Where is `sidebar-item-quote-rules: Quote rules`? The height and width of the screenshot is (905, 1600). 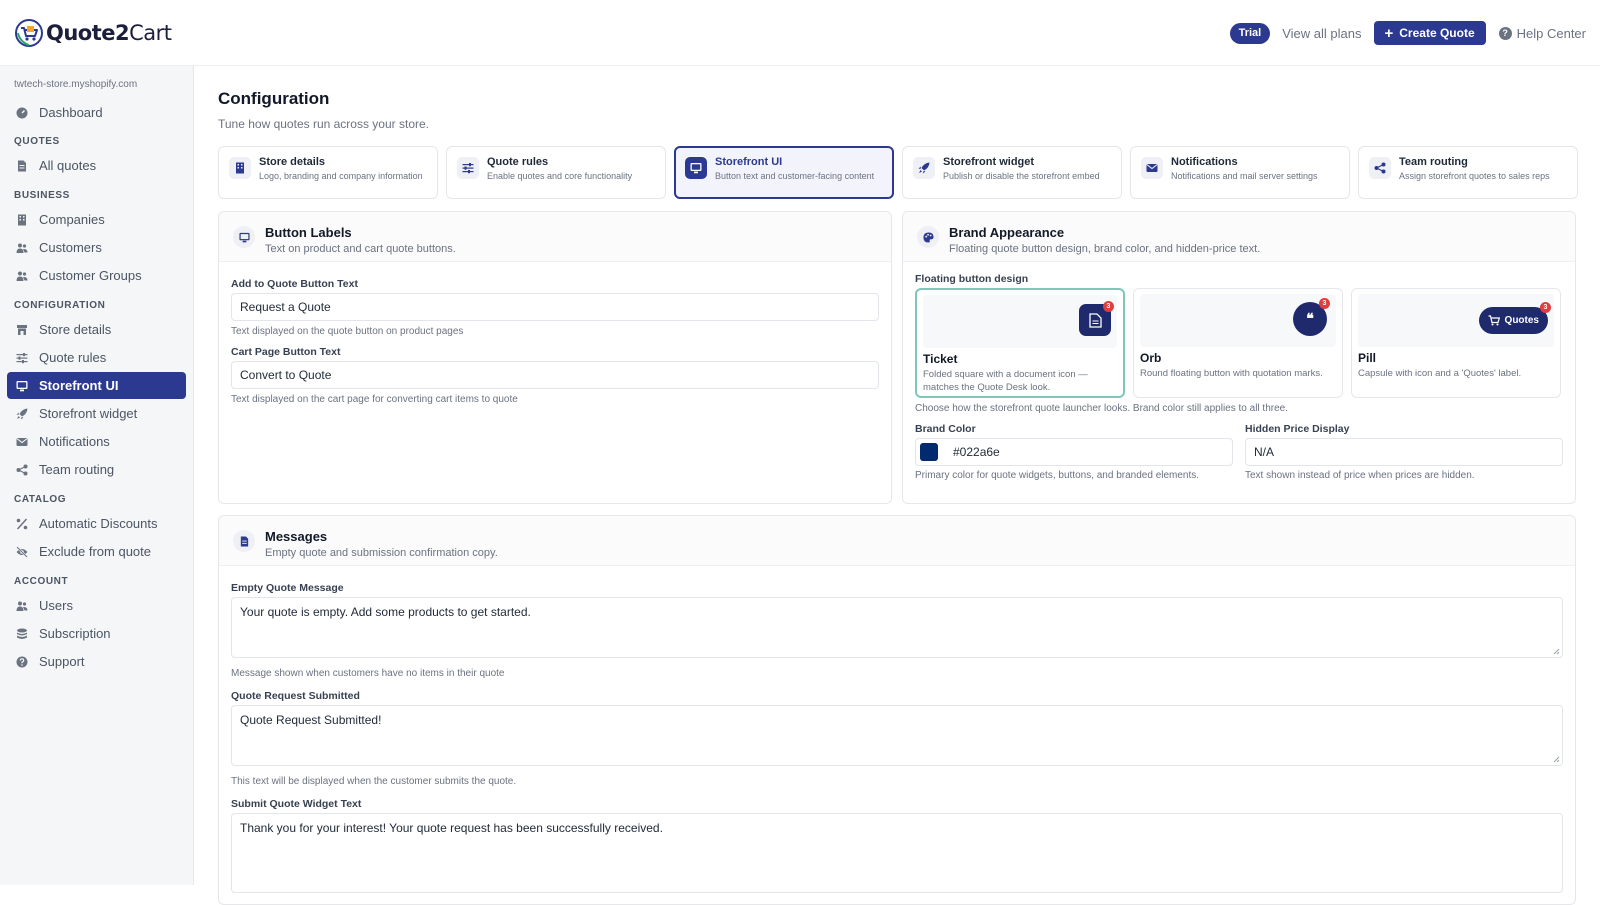 sidebar-item-quote-rules: Quote rules is located at coordinates (96, 357).